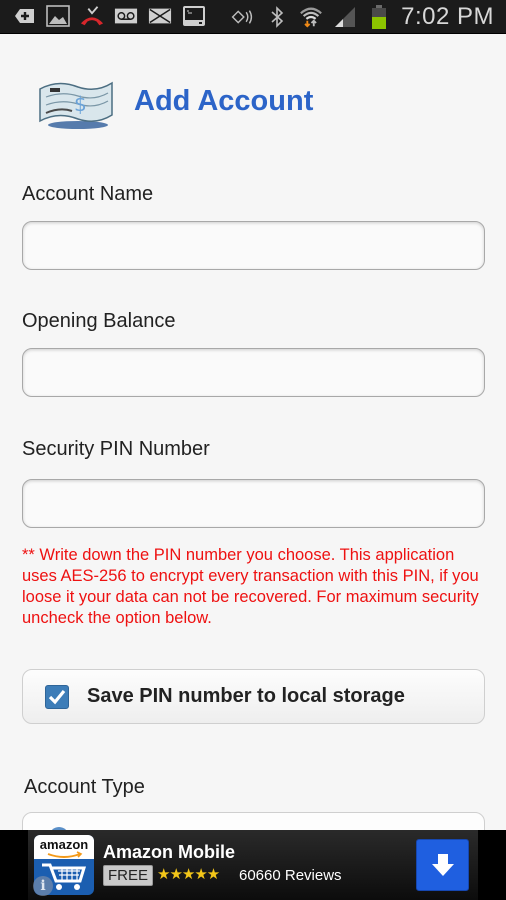 This screenshot has height=900, width=506. Describe the element at coordinates (128, 875) in the screenshot. I see `price-badge: FREE` at that location.